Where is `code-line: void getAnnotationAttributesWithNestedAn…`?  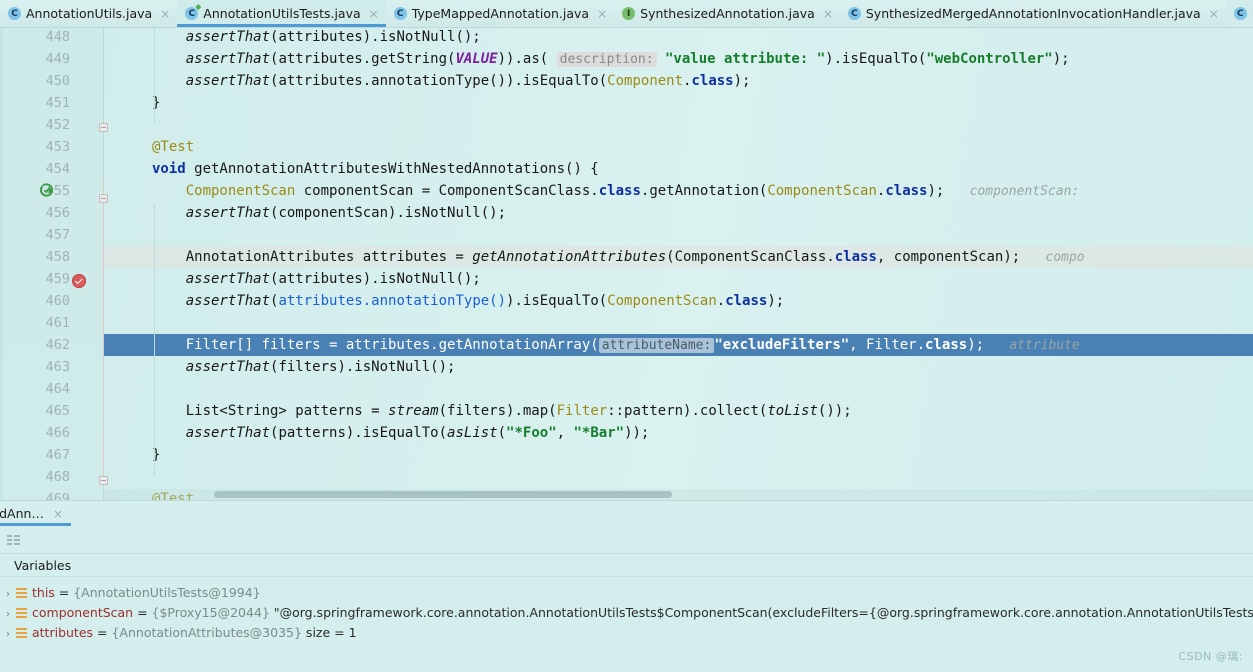
code-line: void getAnnotationAttributesWithNestedAn… is located at coordinates (678, 169).